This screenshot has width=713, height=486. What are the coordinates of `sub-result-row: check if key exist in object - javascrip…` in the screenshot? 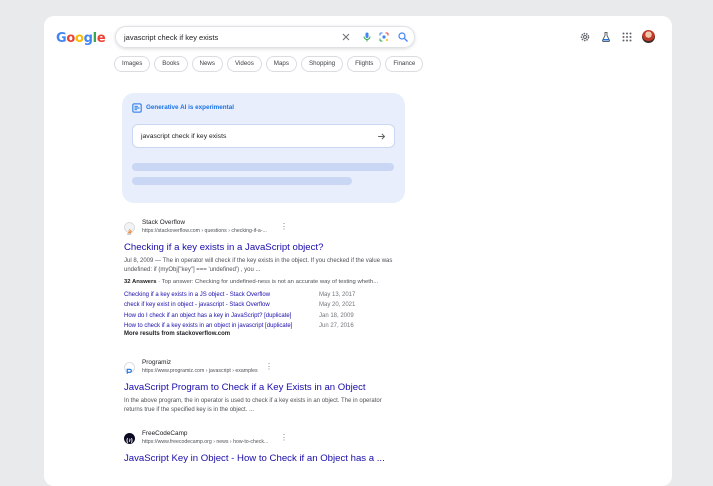 It's located at (259, 305).